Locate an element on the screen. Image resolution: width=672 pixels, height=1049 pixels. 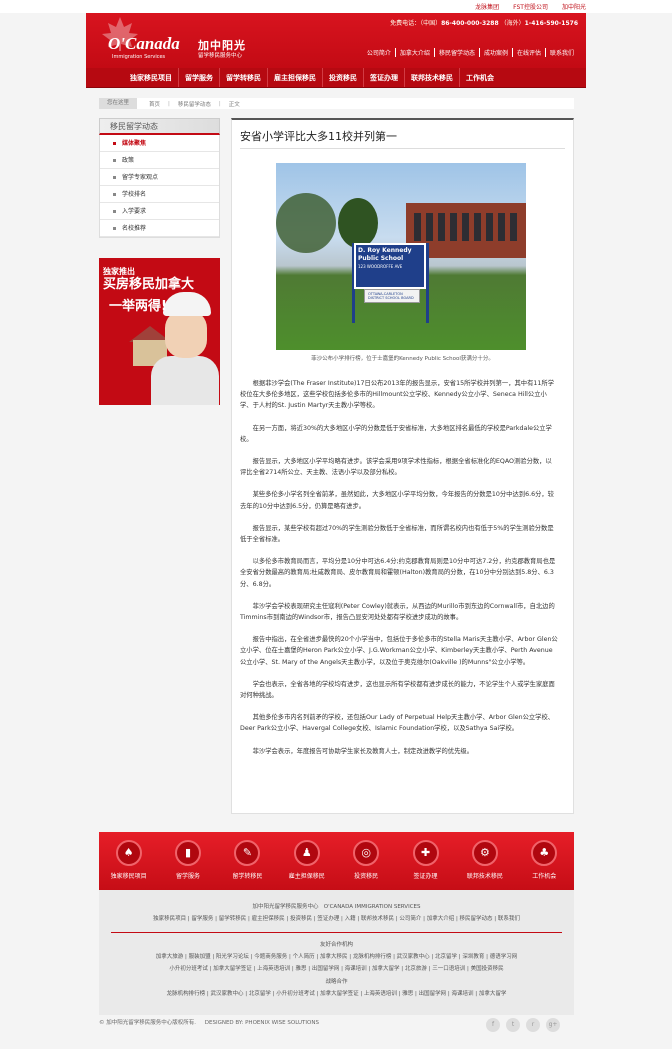
top-link-longmai: 龙脉集团 is located at coordinates (487, 6).